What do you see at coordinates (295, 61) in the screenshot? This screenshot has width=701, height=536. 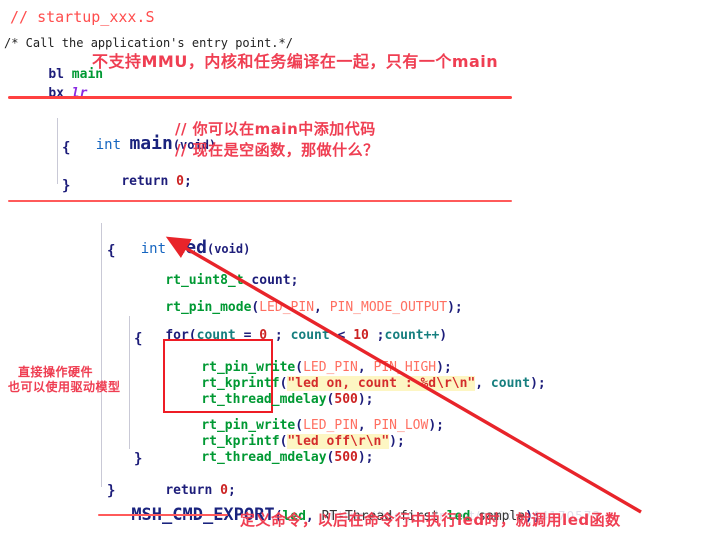 I see `startup-annotation: 不支持MMU，内核和任务编译在一起，只有一个main` at bounding box center [295, 61].